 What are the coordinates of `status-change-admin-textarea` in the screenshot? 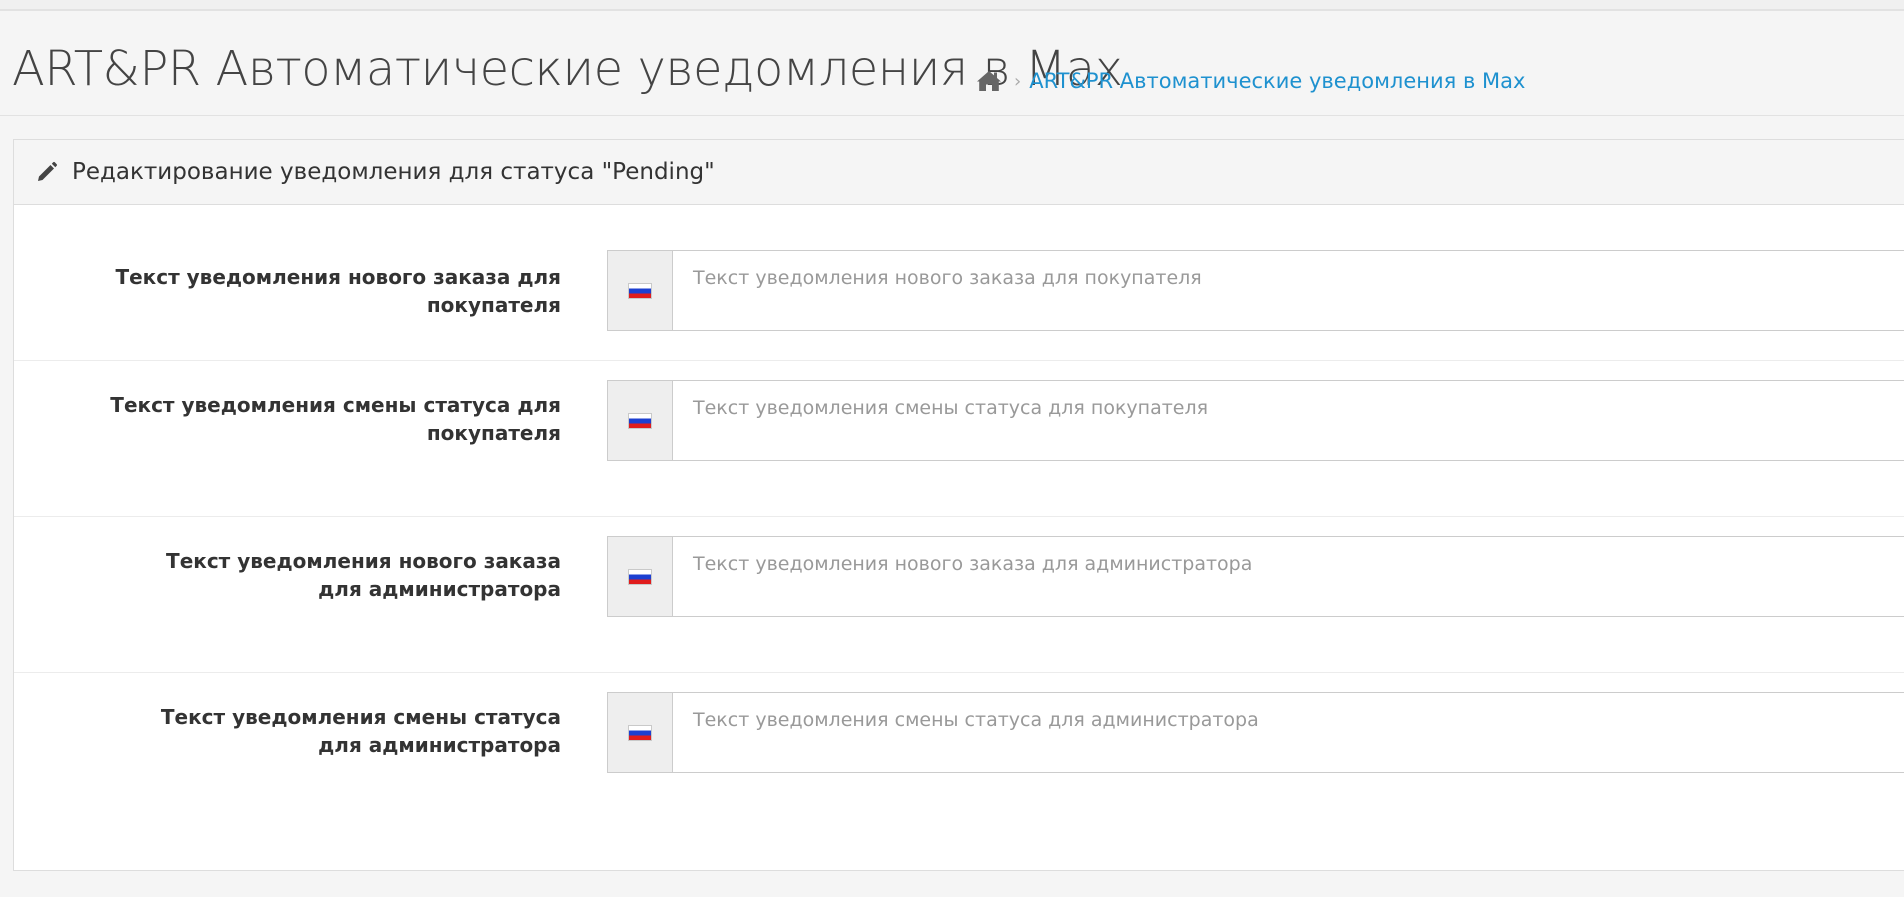 It's located at (1288, 732).